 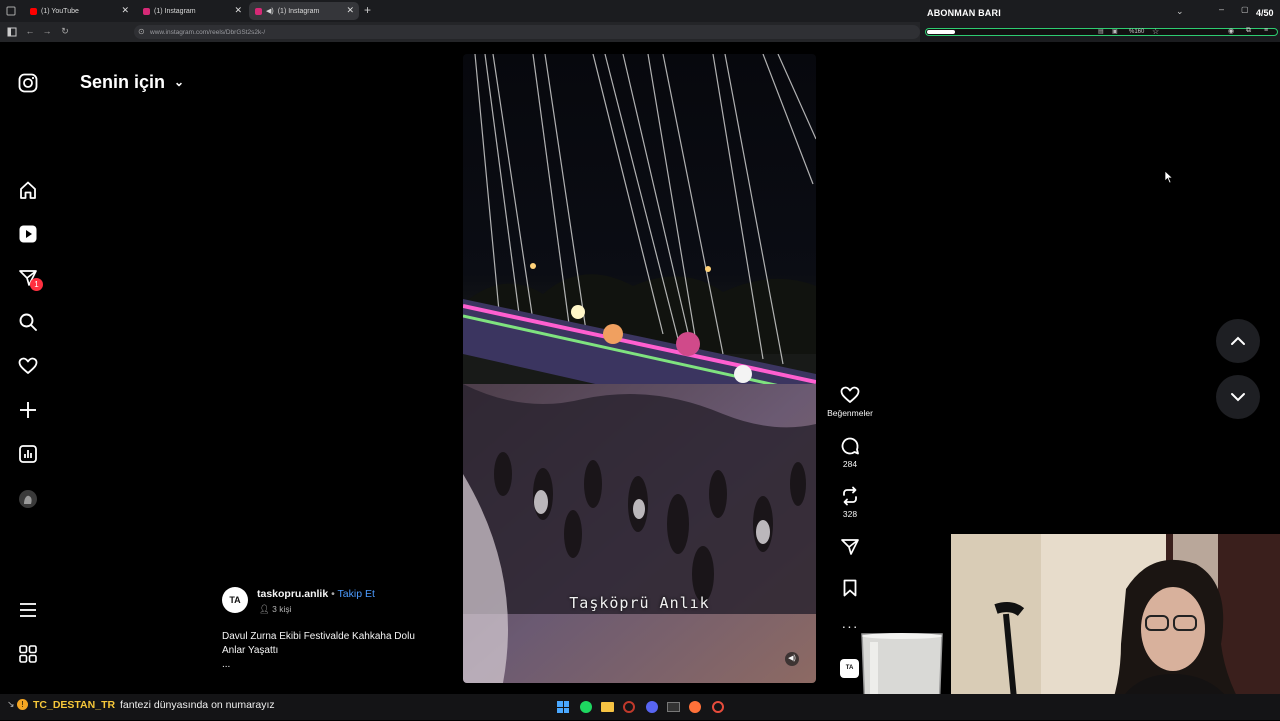 I want to click on chat-badge-icon: !, so click(x=22, y=704).